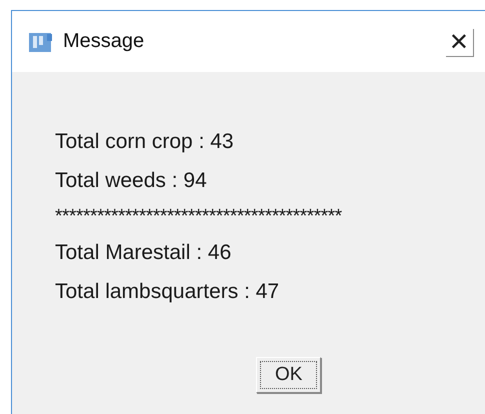 This screenshot has width=485, height=414. What do you see at coordinates (143, 253) in the screenshot?
I see `message-line: Total Marestail : 46` at bounding box center [143, 253].